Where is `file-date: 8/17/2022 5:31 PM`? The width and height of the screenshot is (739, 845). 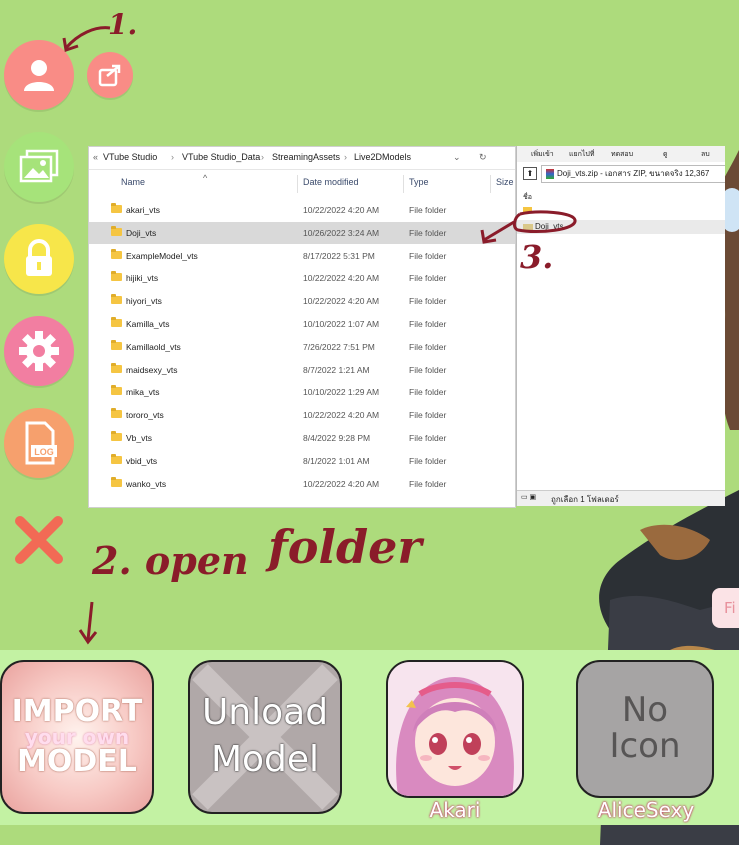
file-date: 8/17/2022 5:31 PM is located at coordinates (339, 255).